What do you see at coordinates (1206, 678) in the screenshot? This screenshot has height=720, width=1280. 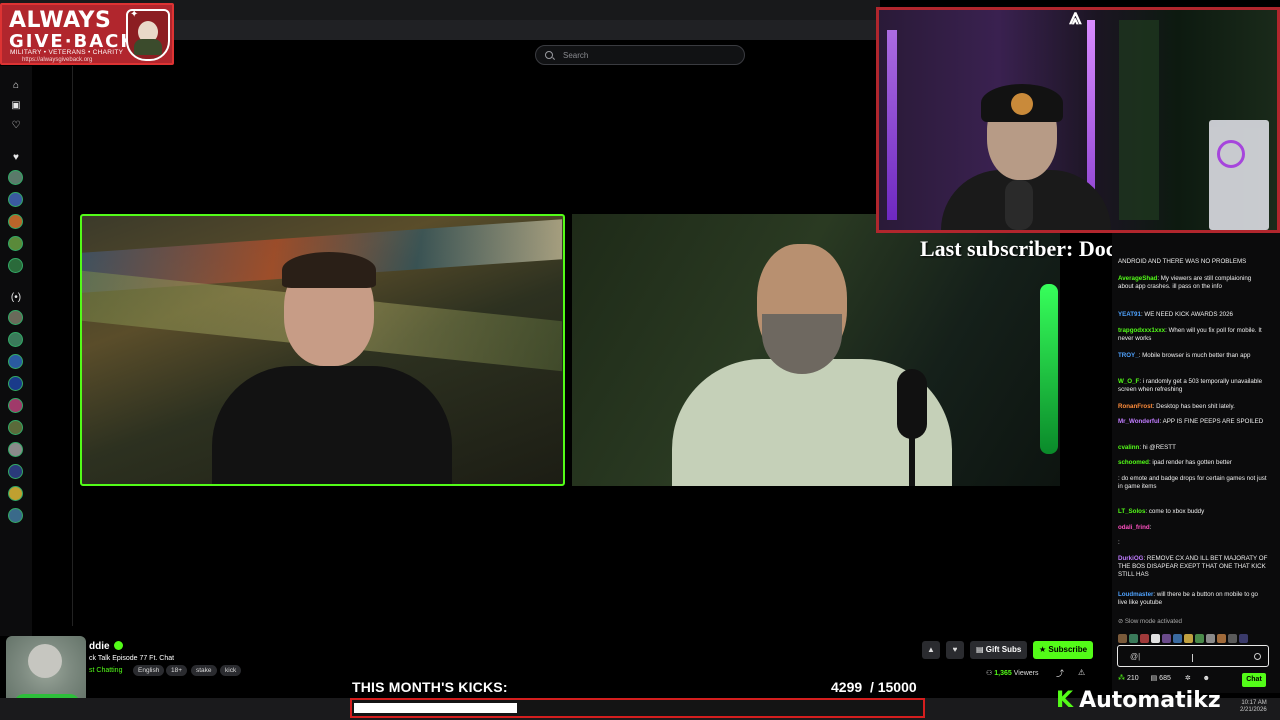 I see `robot-icon: ☻` at bounding box center [1206, 678].